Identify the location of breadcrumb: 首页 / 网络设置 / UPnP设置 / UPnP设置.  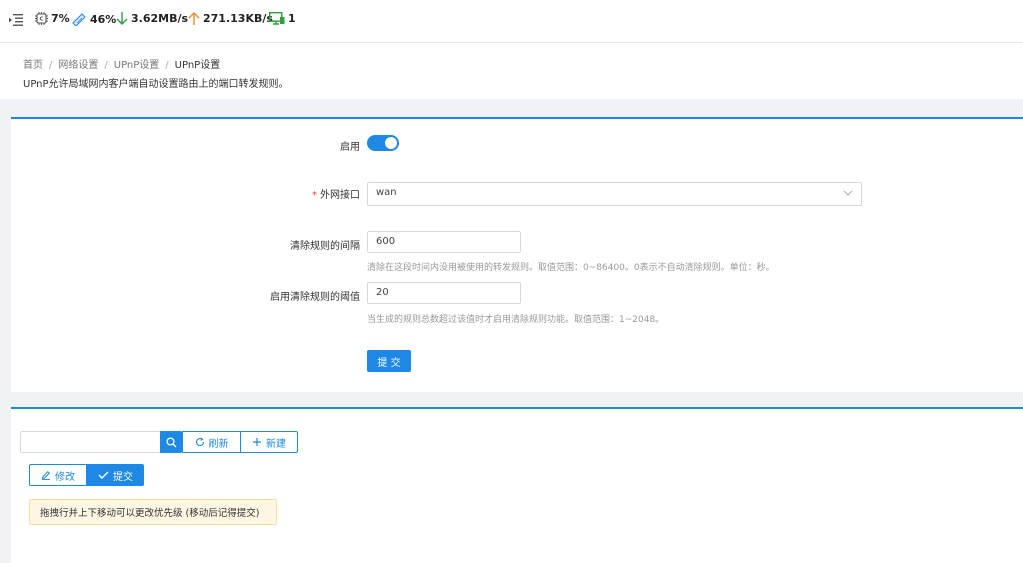
(122, 65).